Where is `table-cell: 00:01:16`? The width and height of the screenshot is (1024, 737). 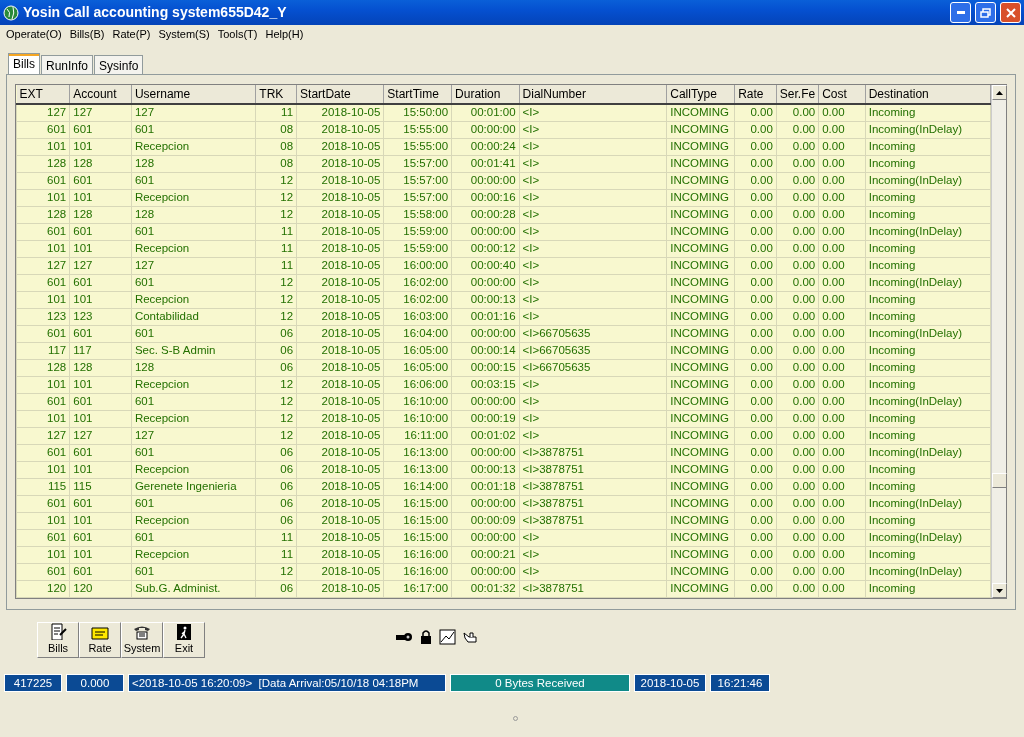 table-cell: 00:01:16 is located at coordinates (485, 317).